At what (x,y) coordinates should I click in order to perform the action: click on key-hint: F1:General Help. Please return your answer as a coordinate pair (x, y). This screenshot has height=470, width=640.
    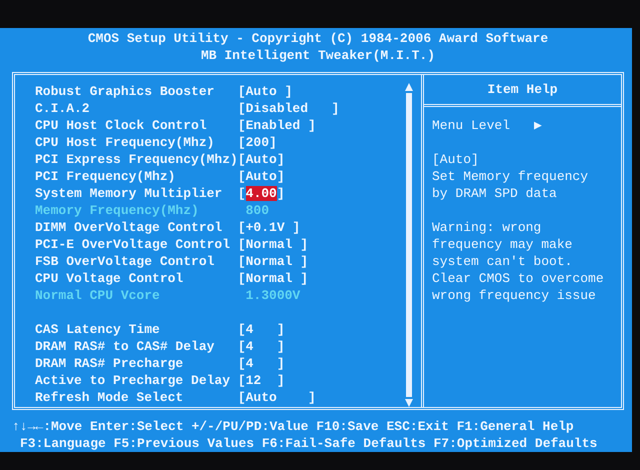
    Looking at the image, I should click on (515, 426).